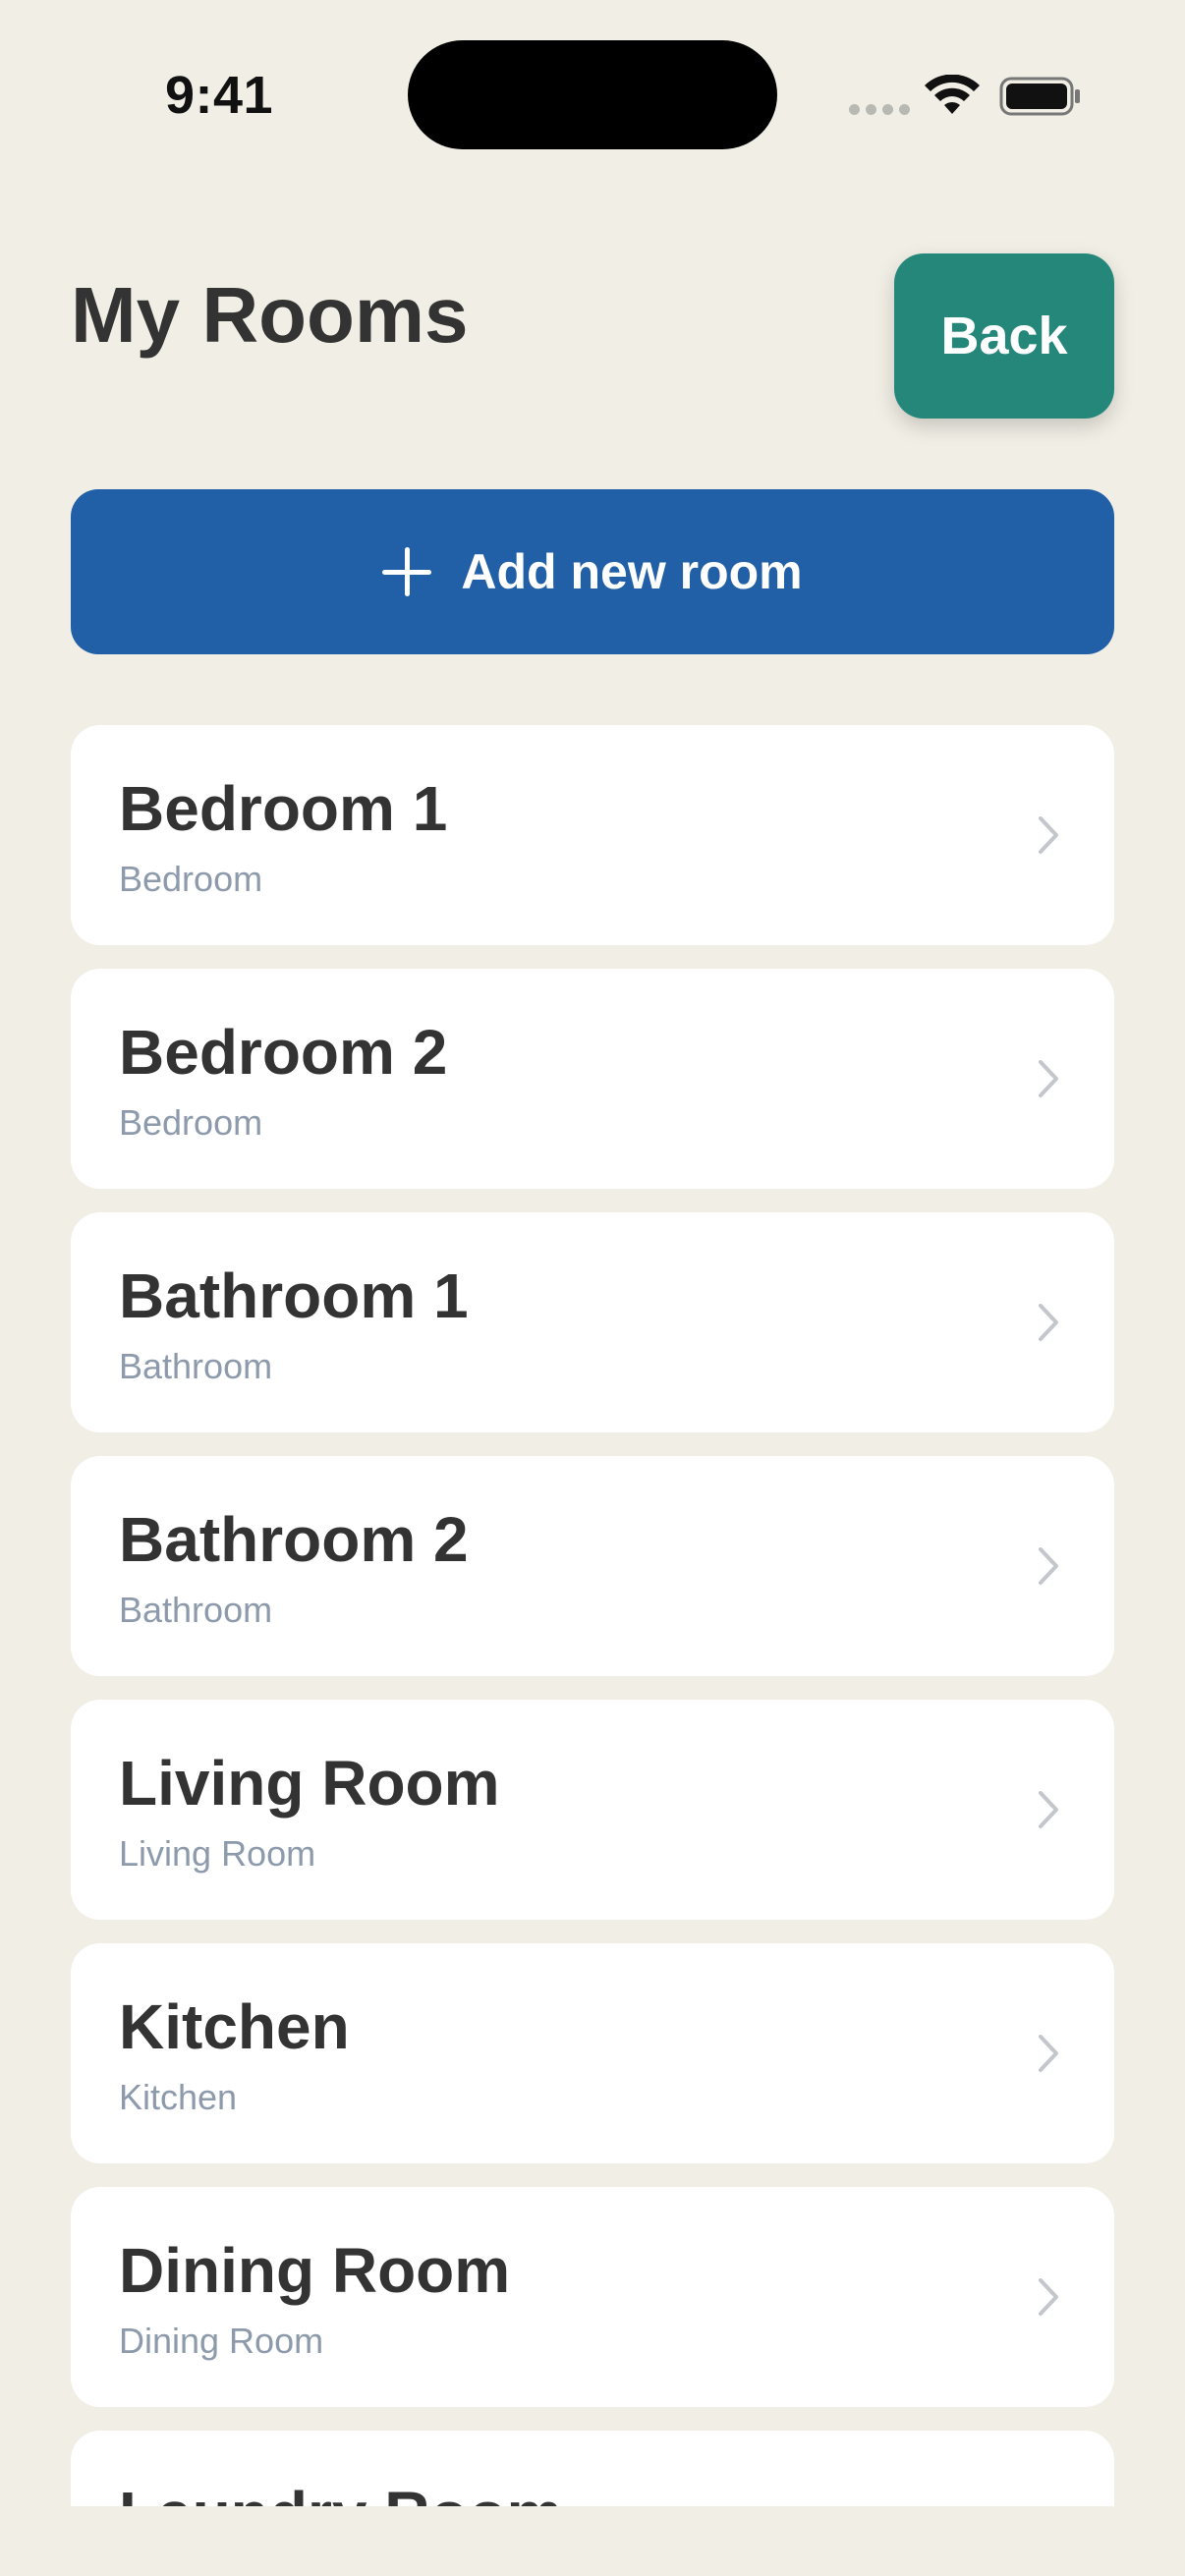 The image size is (1185, 2576). I want to click on back-button: Back, so click(1004, 336).